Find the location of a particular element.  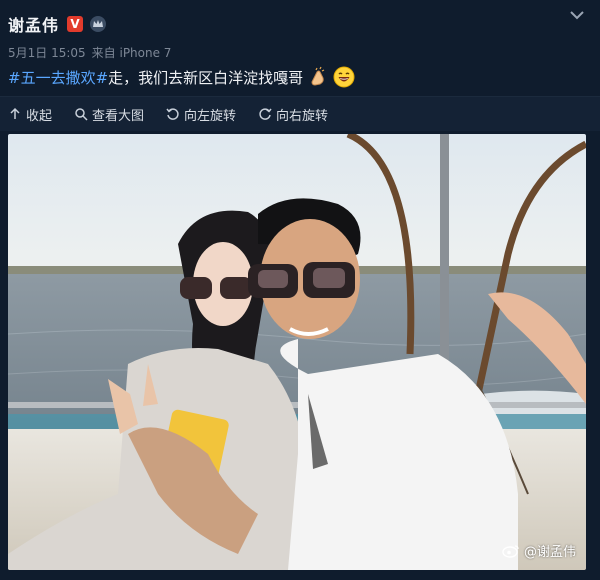

search-icon is located at coordinates (81, 114).